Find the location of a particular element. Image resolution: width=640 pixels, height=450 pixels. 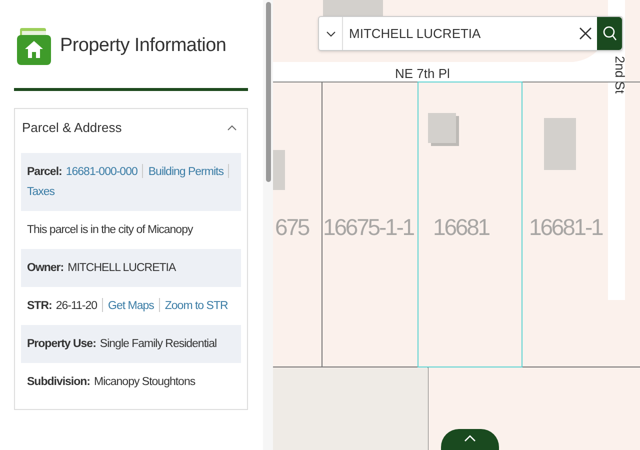

expand-tab is located at coordinates (470, 439).